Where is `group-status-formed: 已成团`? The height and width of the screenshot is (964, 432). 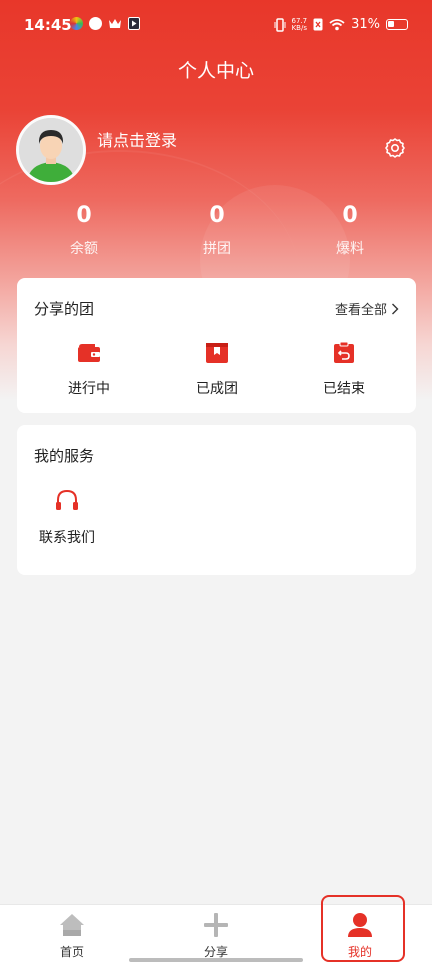 group-status-formed: 已成团 is located at coordinates (217, 369).